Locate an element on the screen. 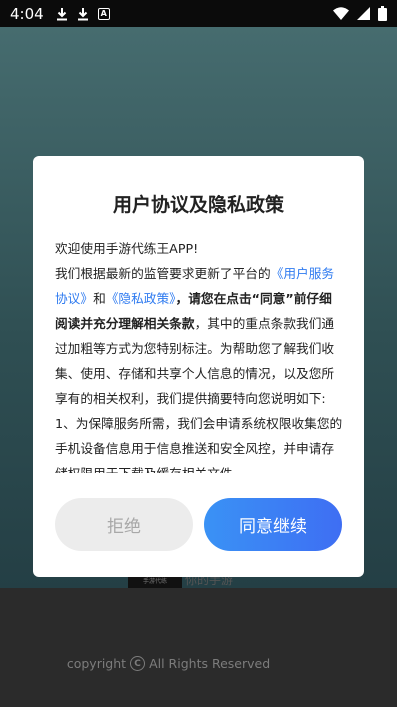 This screenshot has width=397, height=707. copyright-footer: copyright C All Rights Reserved is located at coordinates (198, 663).